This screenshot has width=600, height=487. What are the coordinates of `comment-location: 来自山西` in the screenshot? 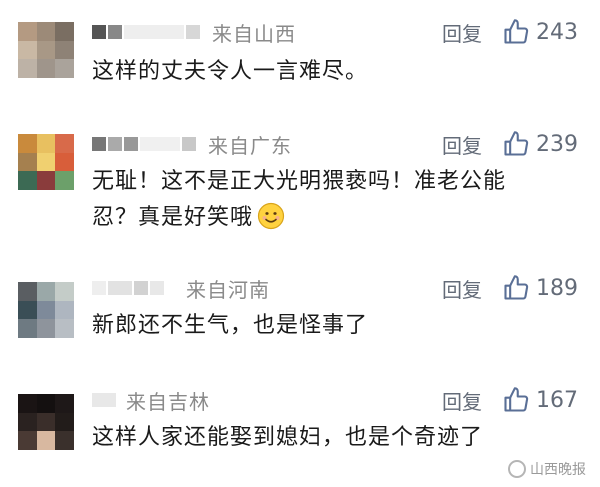 It's located at (254, 33).